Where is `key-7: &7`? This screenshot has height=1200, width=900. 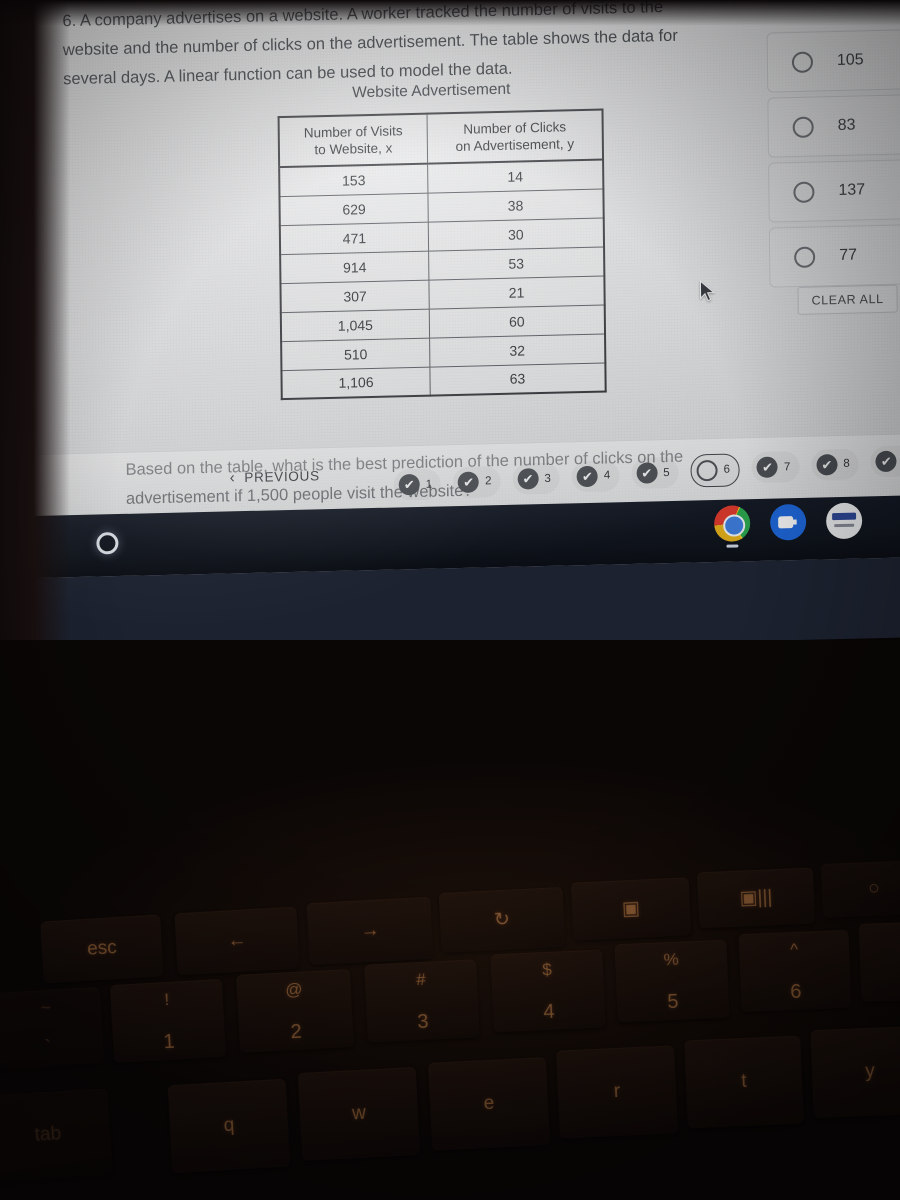
key-7: &7 is located at coordinates (879, 961).